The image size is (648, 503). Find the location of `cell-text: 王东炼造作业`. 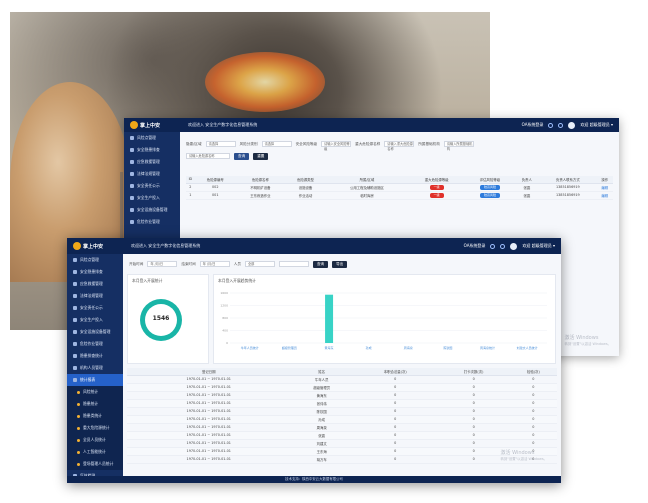

cell-text: 王东炼造作业 is located at coordinates (260, 195).